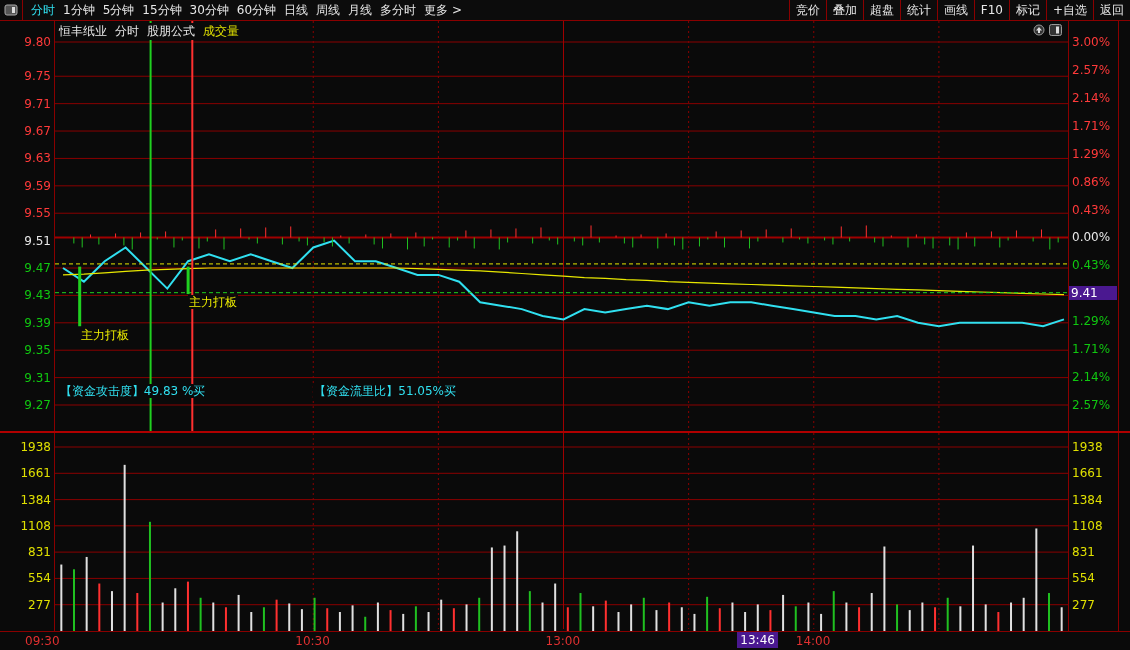  Describe the element at coordinates (1093, 293) in the screenshot. I see `price-marker: 9.41` at that location.